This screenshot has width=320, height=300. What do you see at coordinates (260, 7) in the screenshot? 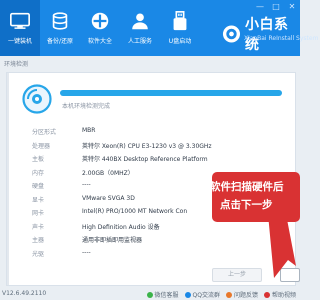
I see `minimize-button: —` at bounding box center [260, 7].